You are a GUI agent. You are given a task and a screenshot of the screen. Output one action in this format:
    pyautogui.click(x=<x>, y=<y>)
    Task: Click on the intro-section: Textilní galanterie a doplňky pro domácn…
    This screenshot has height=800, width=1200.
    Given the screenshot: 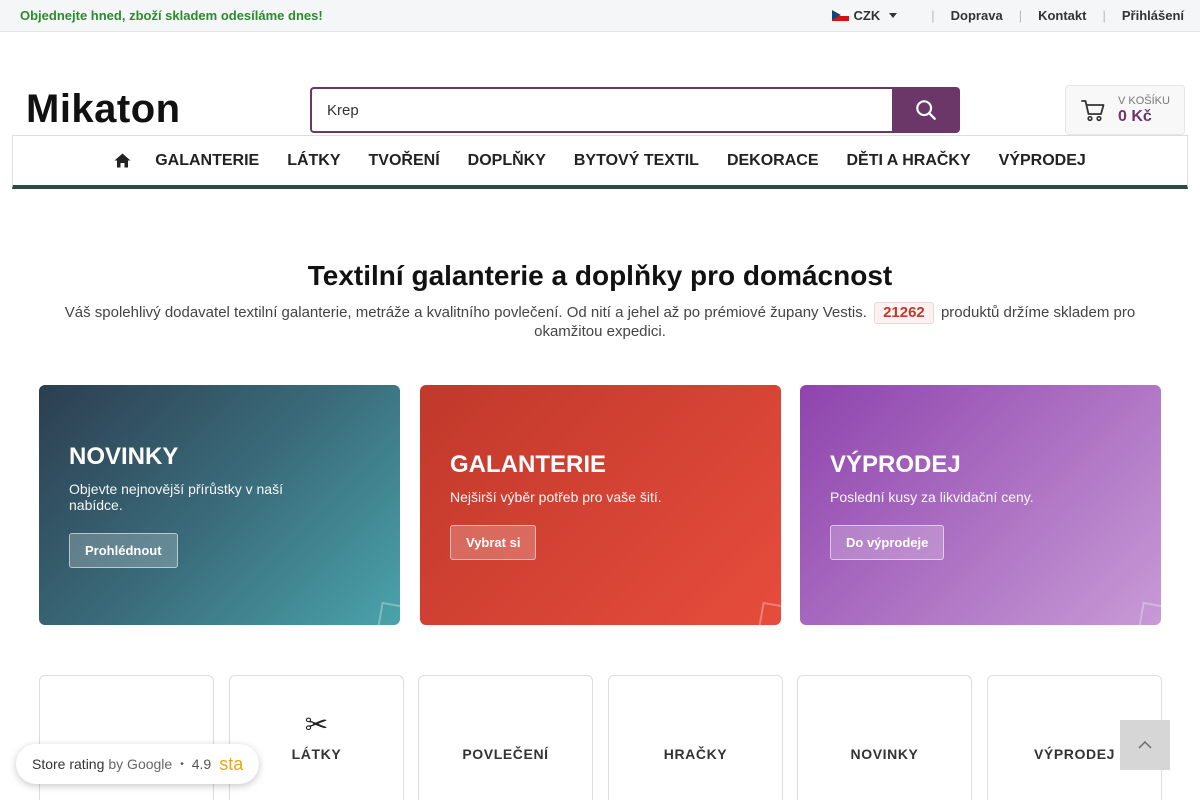 What is the action you would take?
    pyautogui.click(x=600, y=300)
    